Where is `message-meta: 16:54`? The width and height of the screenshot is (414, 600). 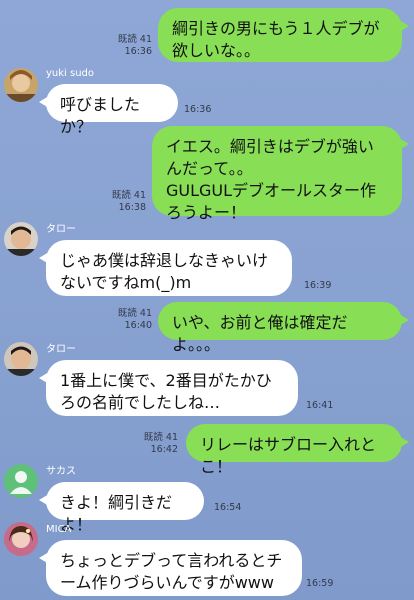 message-meta: 16:54 is located at coordinates (227, 508).